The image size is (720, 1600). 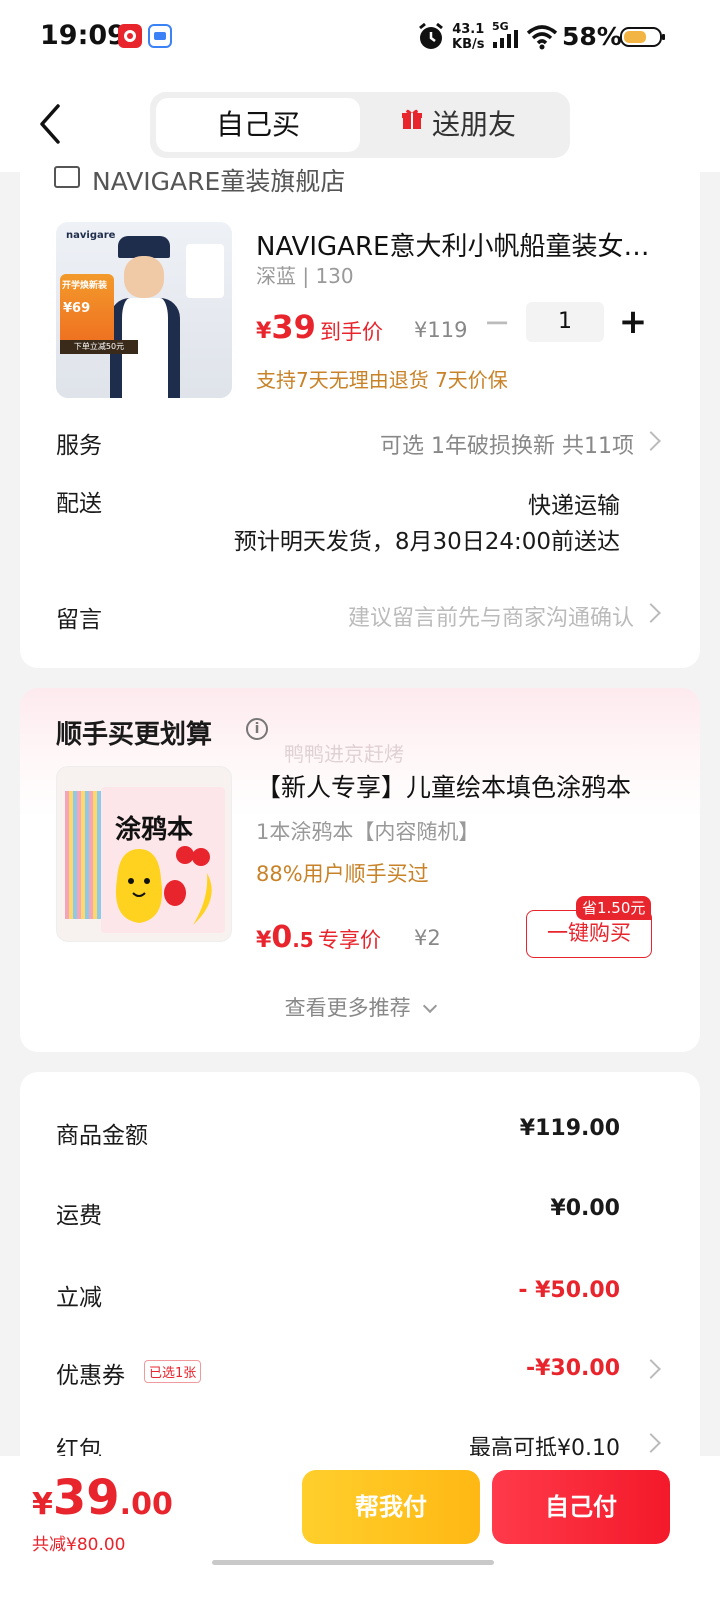 I want to click on fee-label: 优惠券, so click(x=90, y=1376).